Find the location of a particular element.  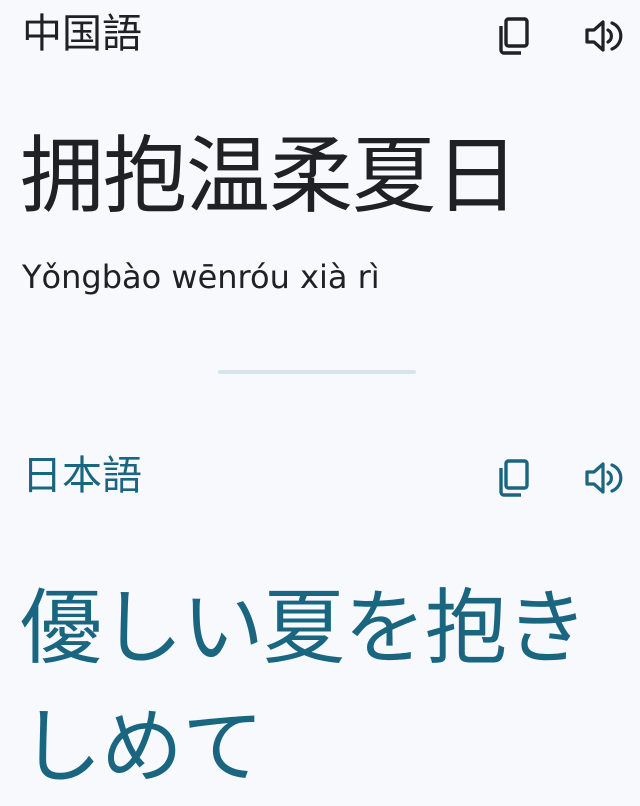

source-romanization: Yǒngbào wēnróu xià rì is located at coordinates (201, 277).